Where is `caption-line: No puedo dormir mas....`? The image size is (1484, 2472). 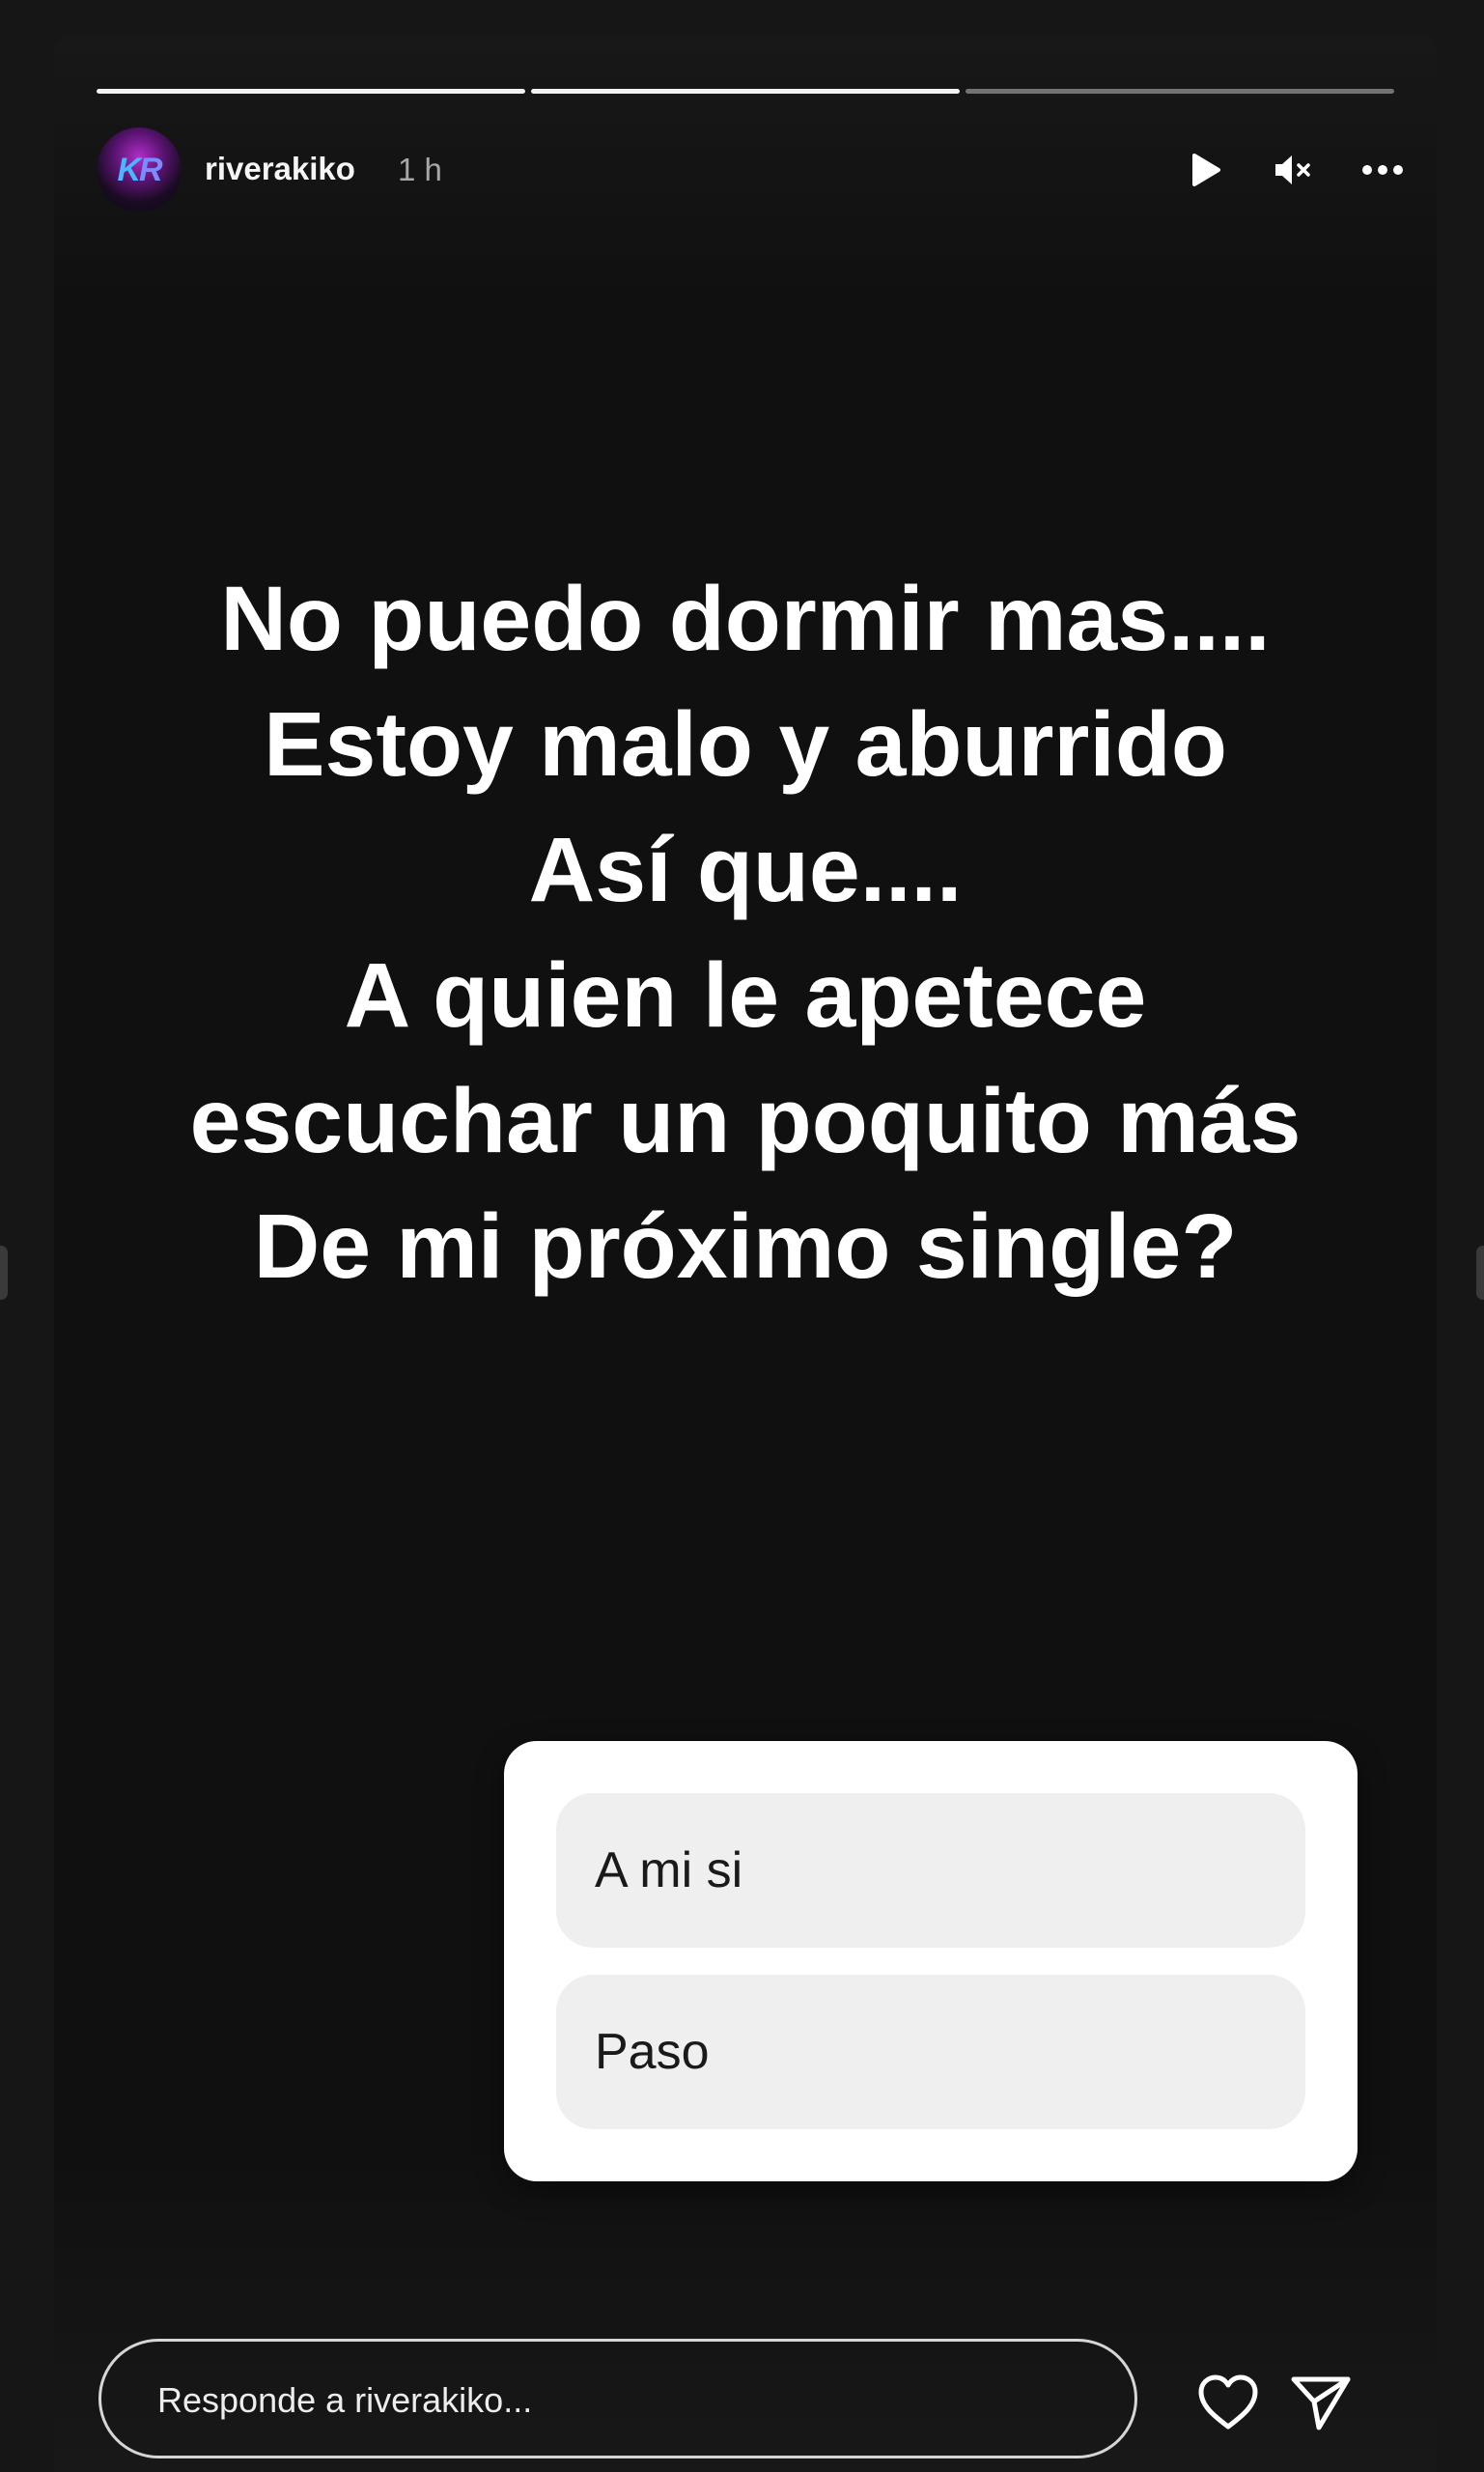 caption-line: No puedo dormir mas.... is located at coordinates (746, 619).